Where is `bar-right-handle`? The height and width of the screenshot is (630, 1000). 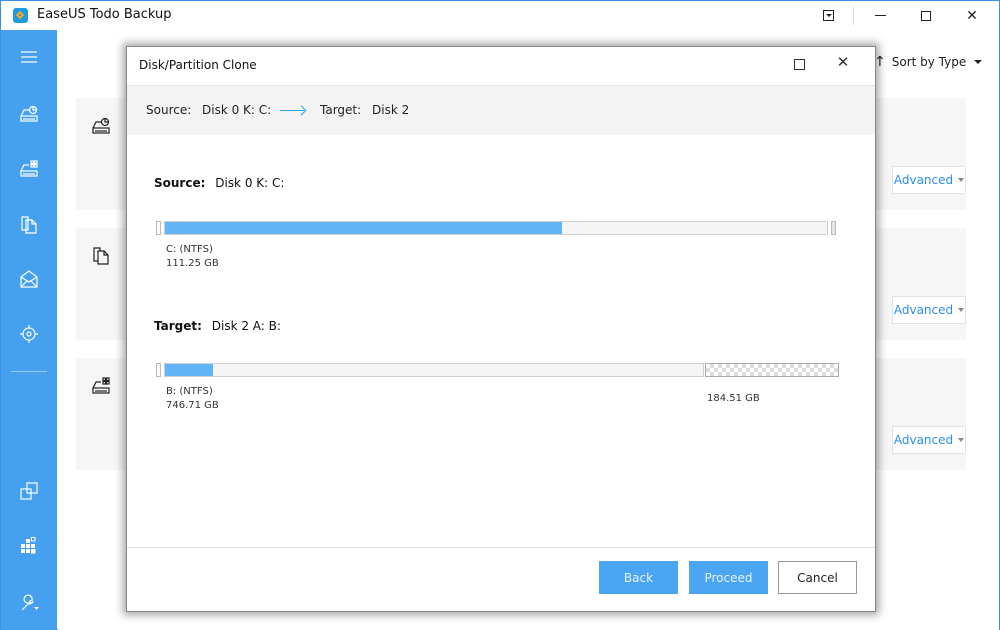
bar-right-handle is located at coordinates (833, 228).